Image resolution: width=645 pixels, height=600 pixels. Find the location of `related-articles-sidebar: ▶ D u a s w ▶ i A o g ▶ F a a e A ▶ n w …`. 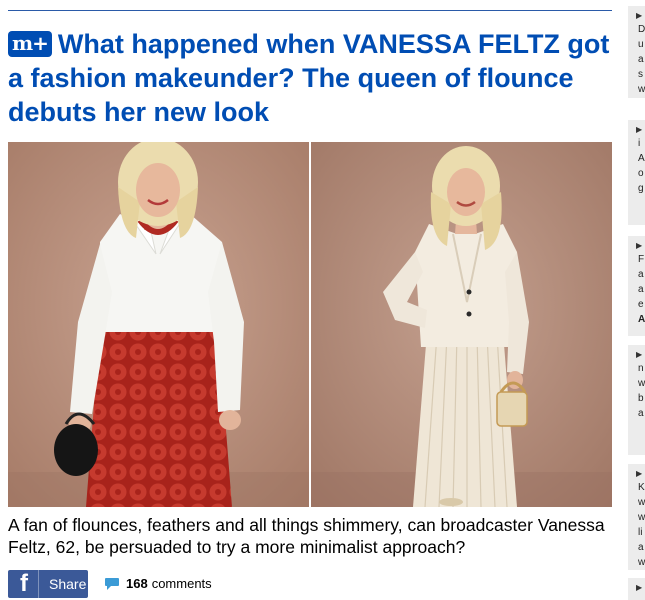

related-articles-sidebar: ▶ D u a s w ▶ i A o g ▶ F a a e A ▶ n w … is located at coordinates (636, 300).